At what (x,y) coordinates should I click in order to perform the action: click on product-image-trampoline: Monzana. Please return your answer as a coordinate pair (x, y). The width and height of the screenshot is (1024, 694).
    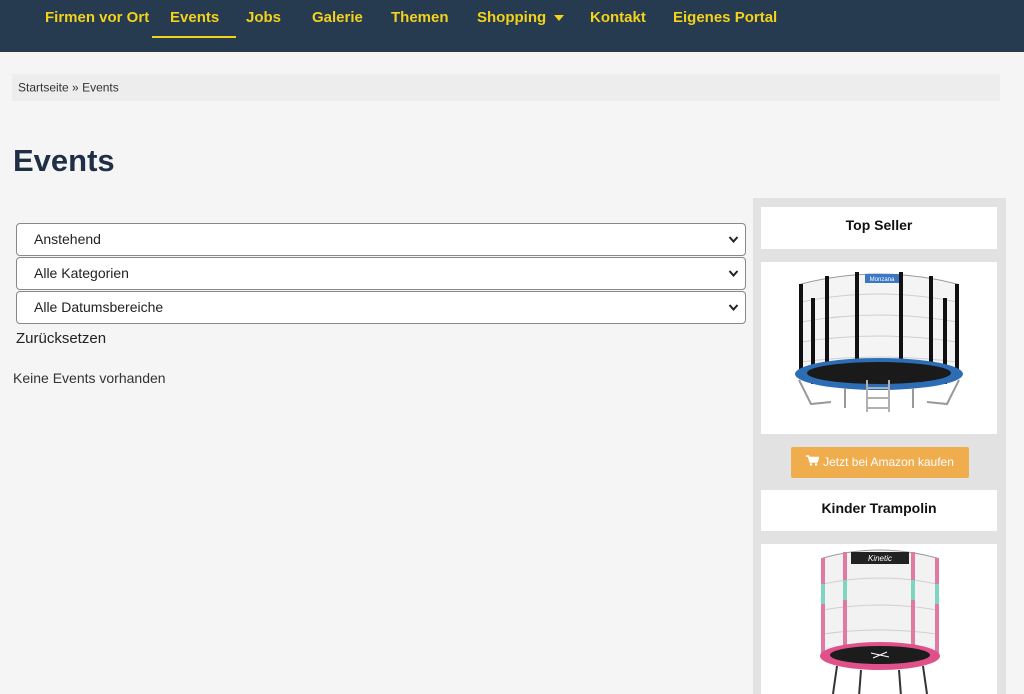
    Looking at the image, I should click on (879, 348).